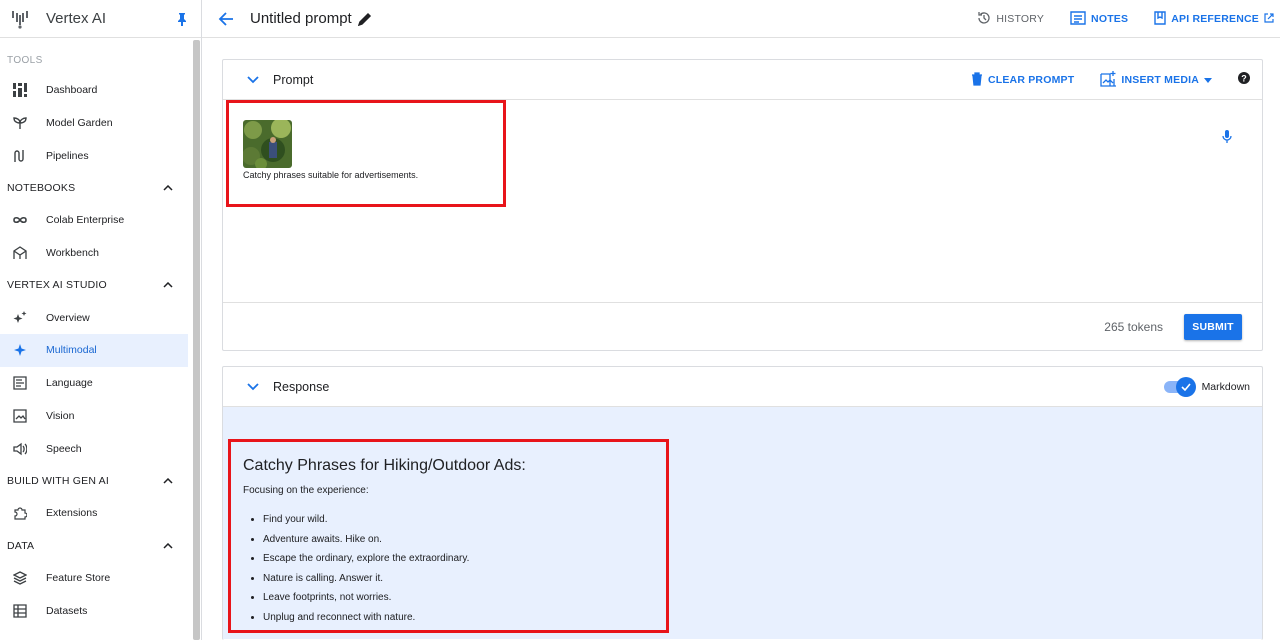  I want to click on help-icon: ?, so click(1244, 80).